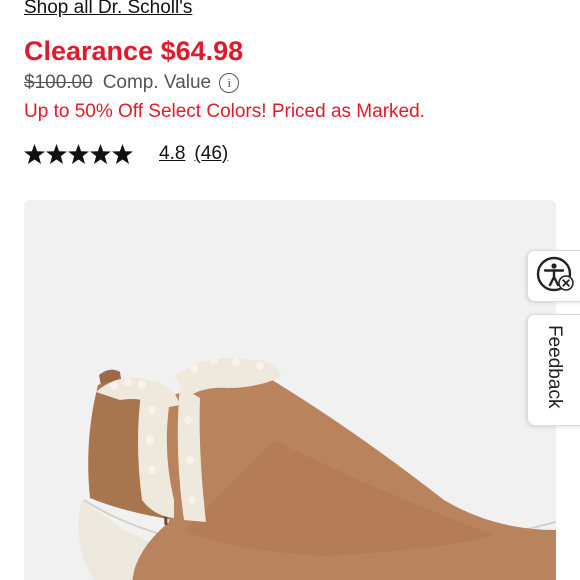 The image size is (580, 580). What do you see at coordinates (58, 82) in the screenshot?
I see `original-price: $100.00` at bounding box center [58, 82].